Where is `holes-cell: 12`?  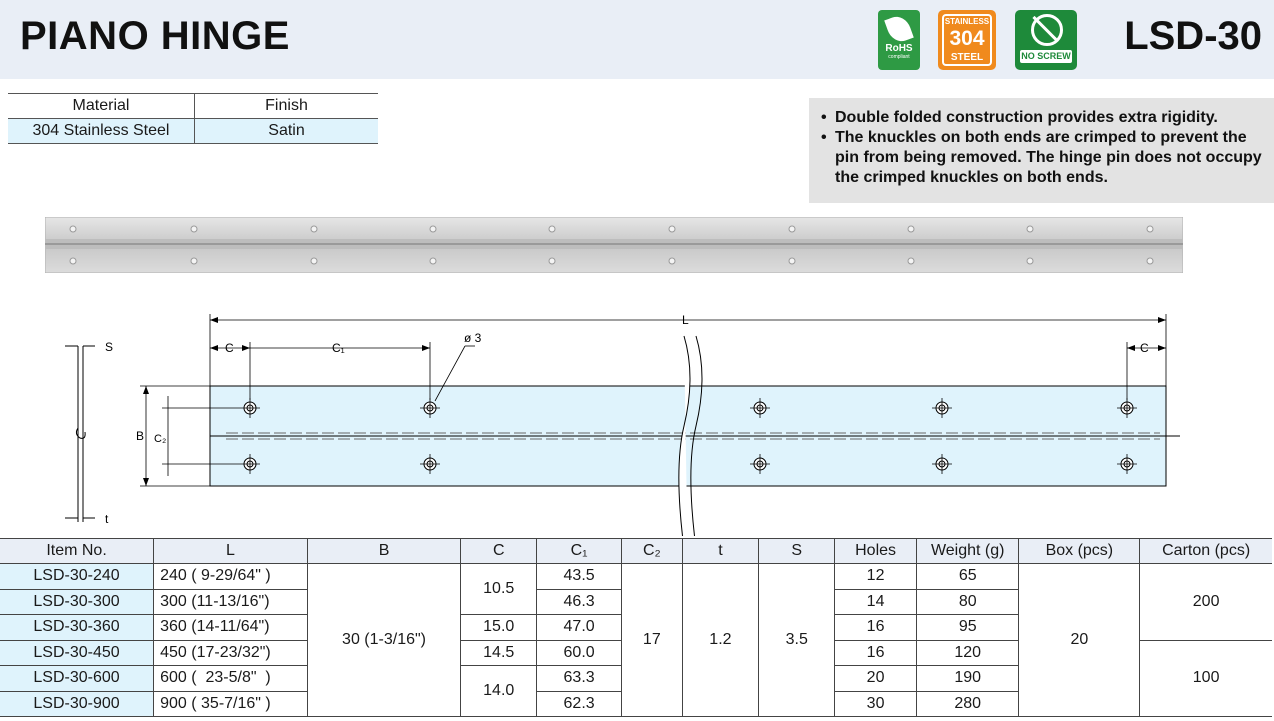 holes-cell: 12 is located at coordinates (876, 576).